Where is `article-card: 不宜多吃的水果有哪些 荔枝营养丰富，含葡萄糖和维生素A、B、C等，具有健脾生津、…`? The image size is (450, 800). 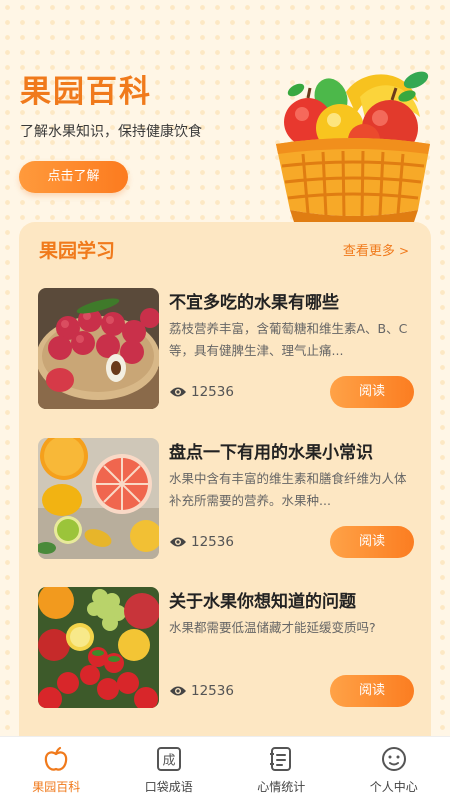
article-card: 不宜多吃的水果有哪些 荔枝营养丰富，含葡萄糖和维生素A、B、C等，具有健脾生津、… is located at coordinates (226, 350).